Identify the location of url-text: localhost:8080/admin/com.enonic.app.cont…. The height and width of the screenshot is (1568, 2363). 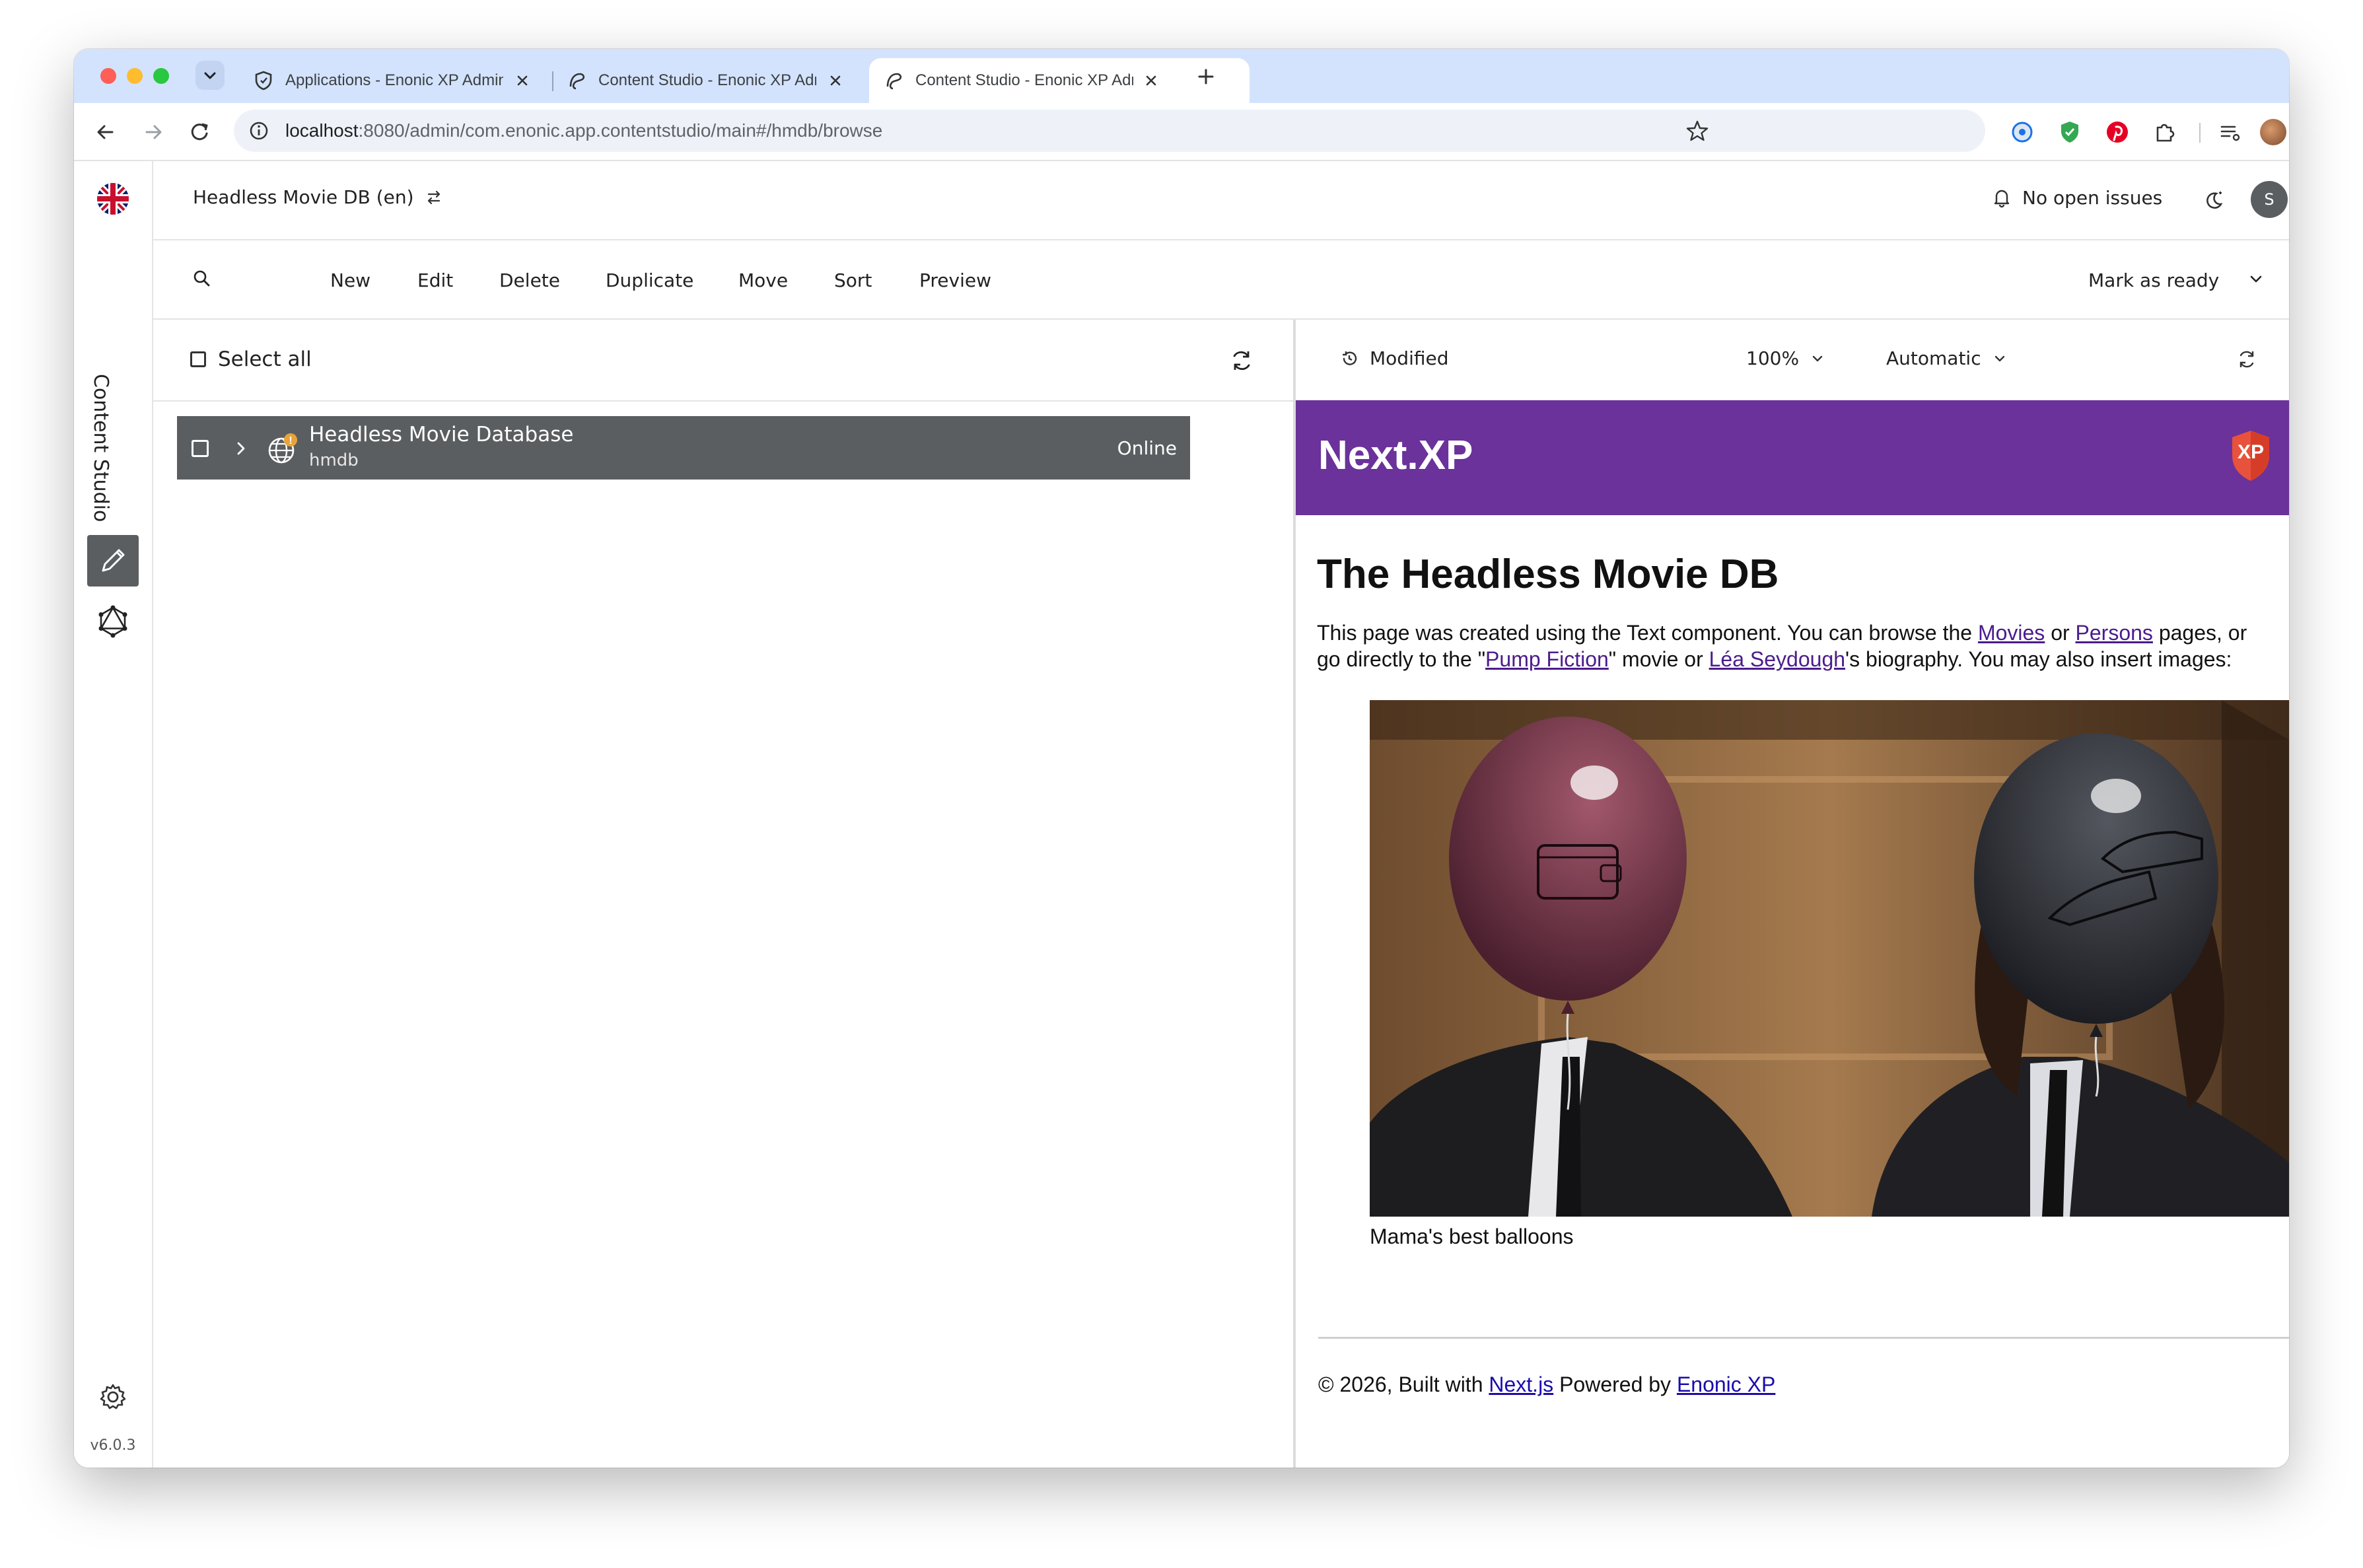
(583, 130).